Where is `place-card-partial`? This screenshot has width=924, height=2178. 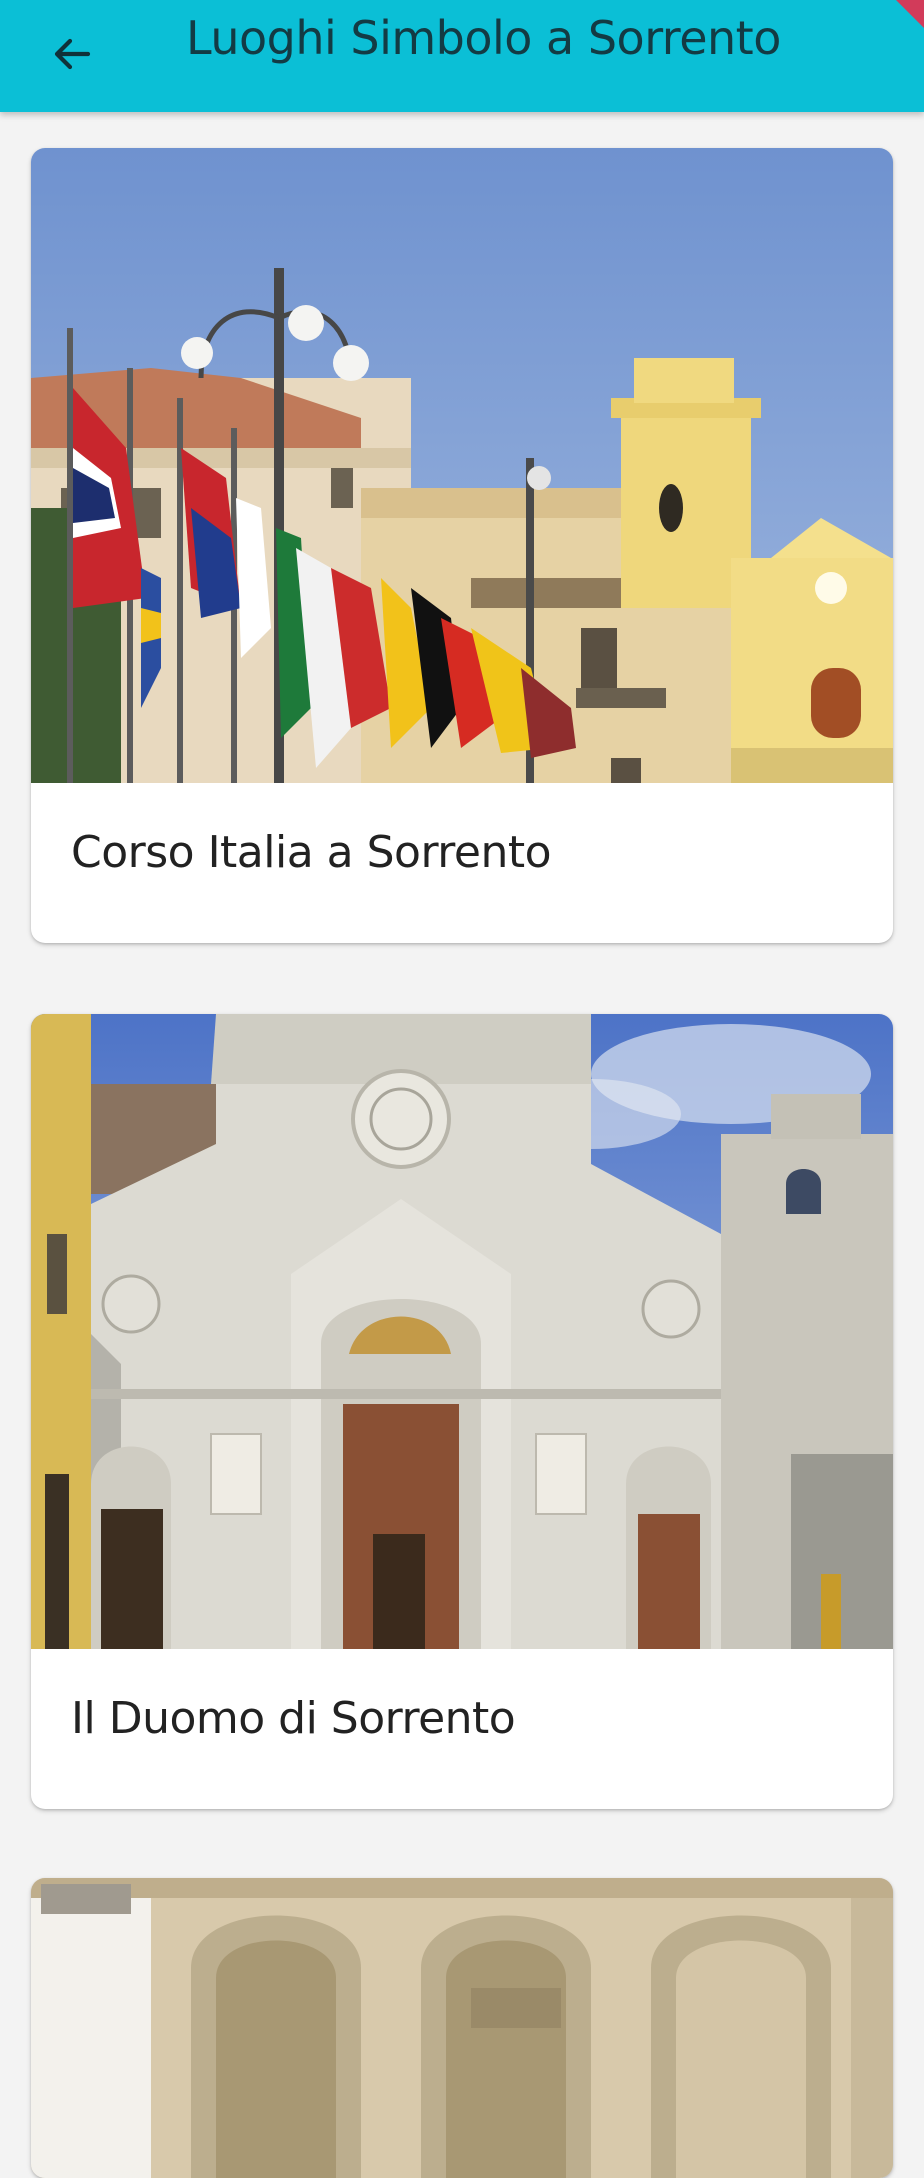
place-card-partial is located at coordinates (462, 2028).